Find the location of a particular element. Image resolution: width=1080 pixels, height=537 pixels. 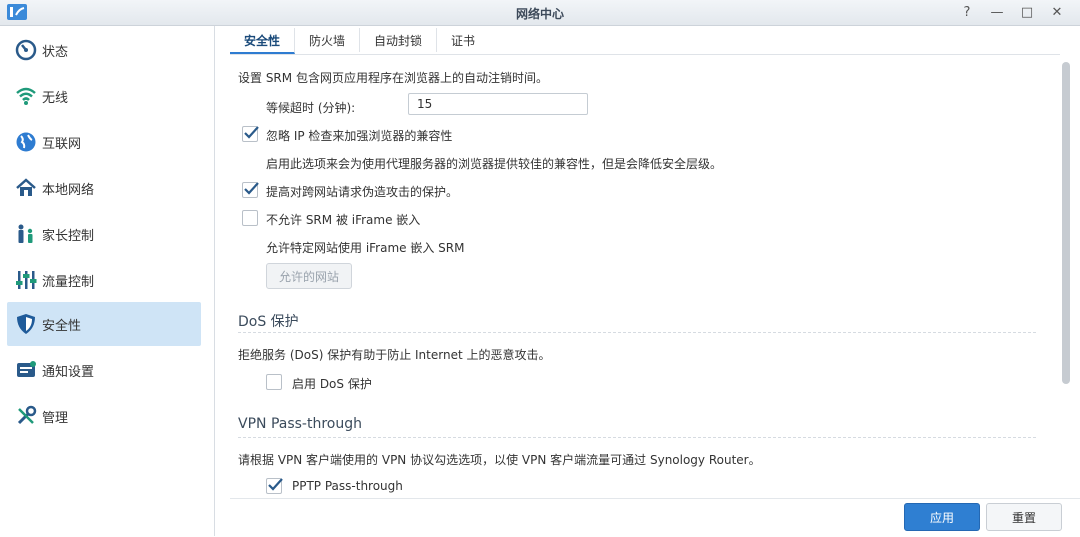

sidebar-item-local-network: 本地网络 is located at coordinates (104, 188).